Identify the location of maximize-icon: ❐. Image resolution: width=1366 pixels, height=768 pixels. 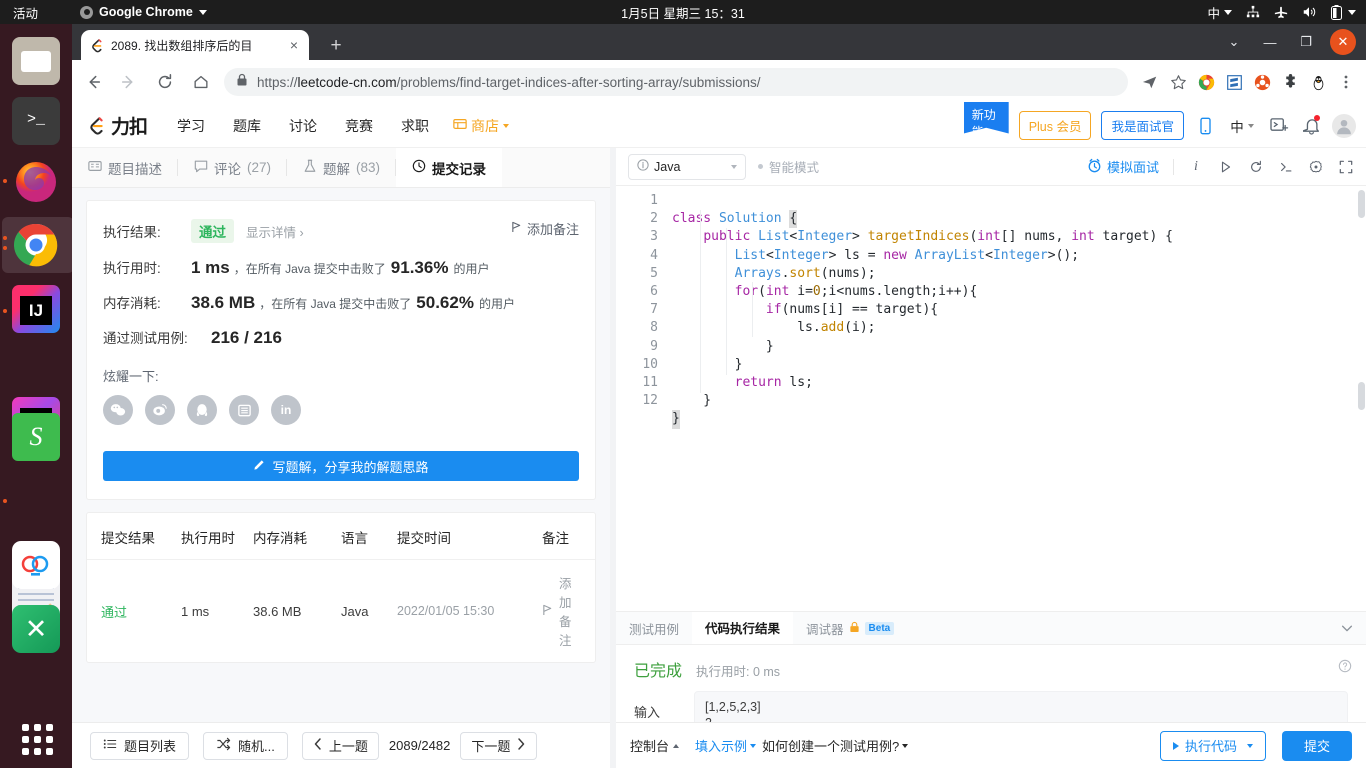
(1306, 42).